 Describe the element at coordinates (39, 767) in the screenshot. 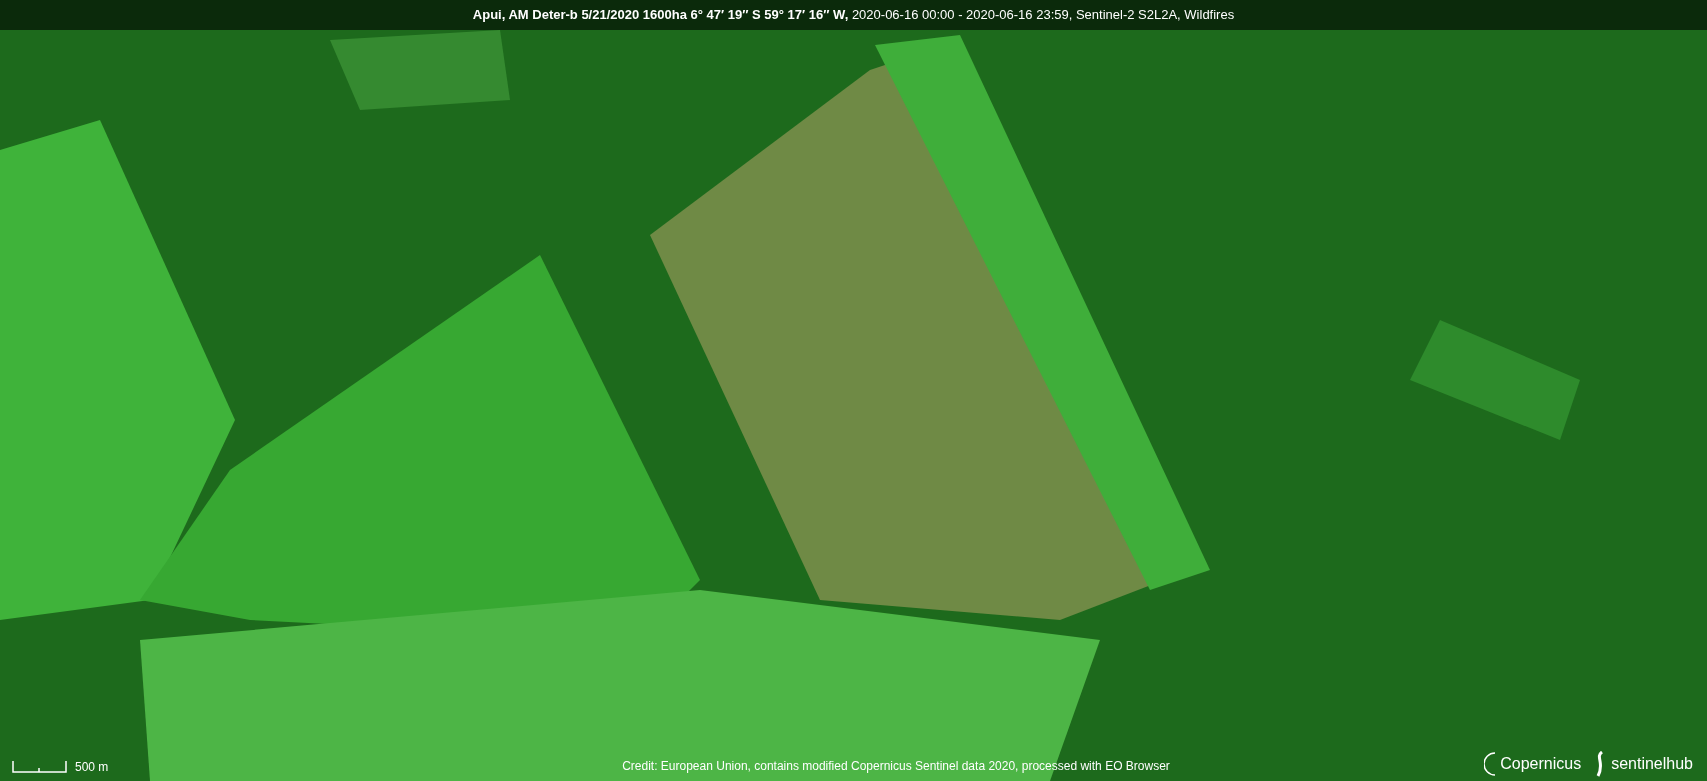

I see `scale-bar-icon` at that location.